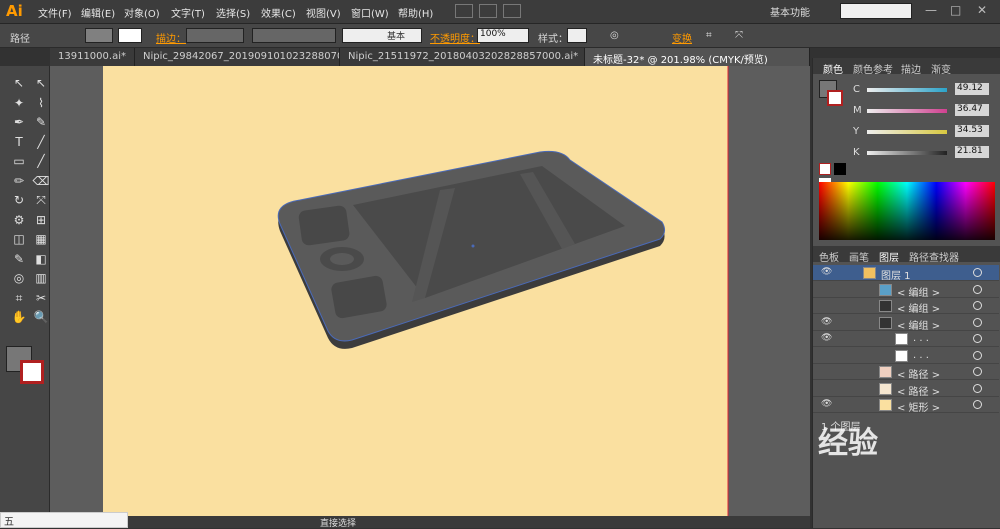  Describe the element at coordinates (876, 11) in the screenshot. I see `search-input` at that location.